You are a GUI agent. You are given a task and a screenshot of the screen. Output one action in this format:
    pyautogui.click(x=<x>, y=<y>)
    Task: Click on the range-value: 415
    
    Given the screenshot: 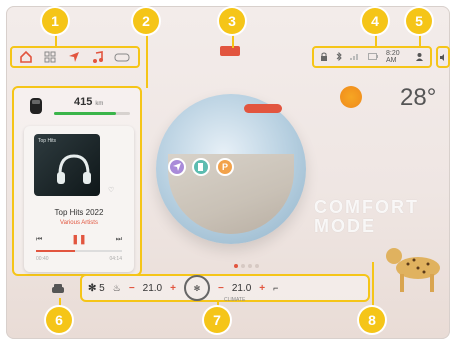 What is the action you would take?
    pyautogui.click(x=83, y=102)
    